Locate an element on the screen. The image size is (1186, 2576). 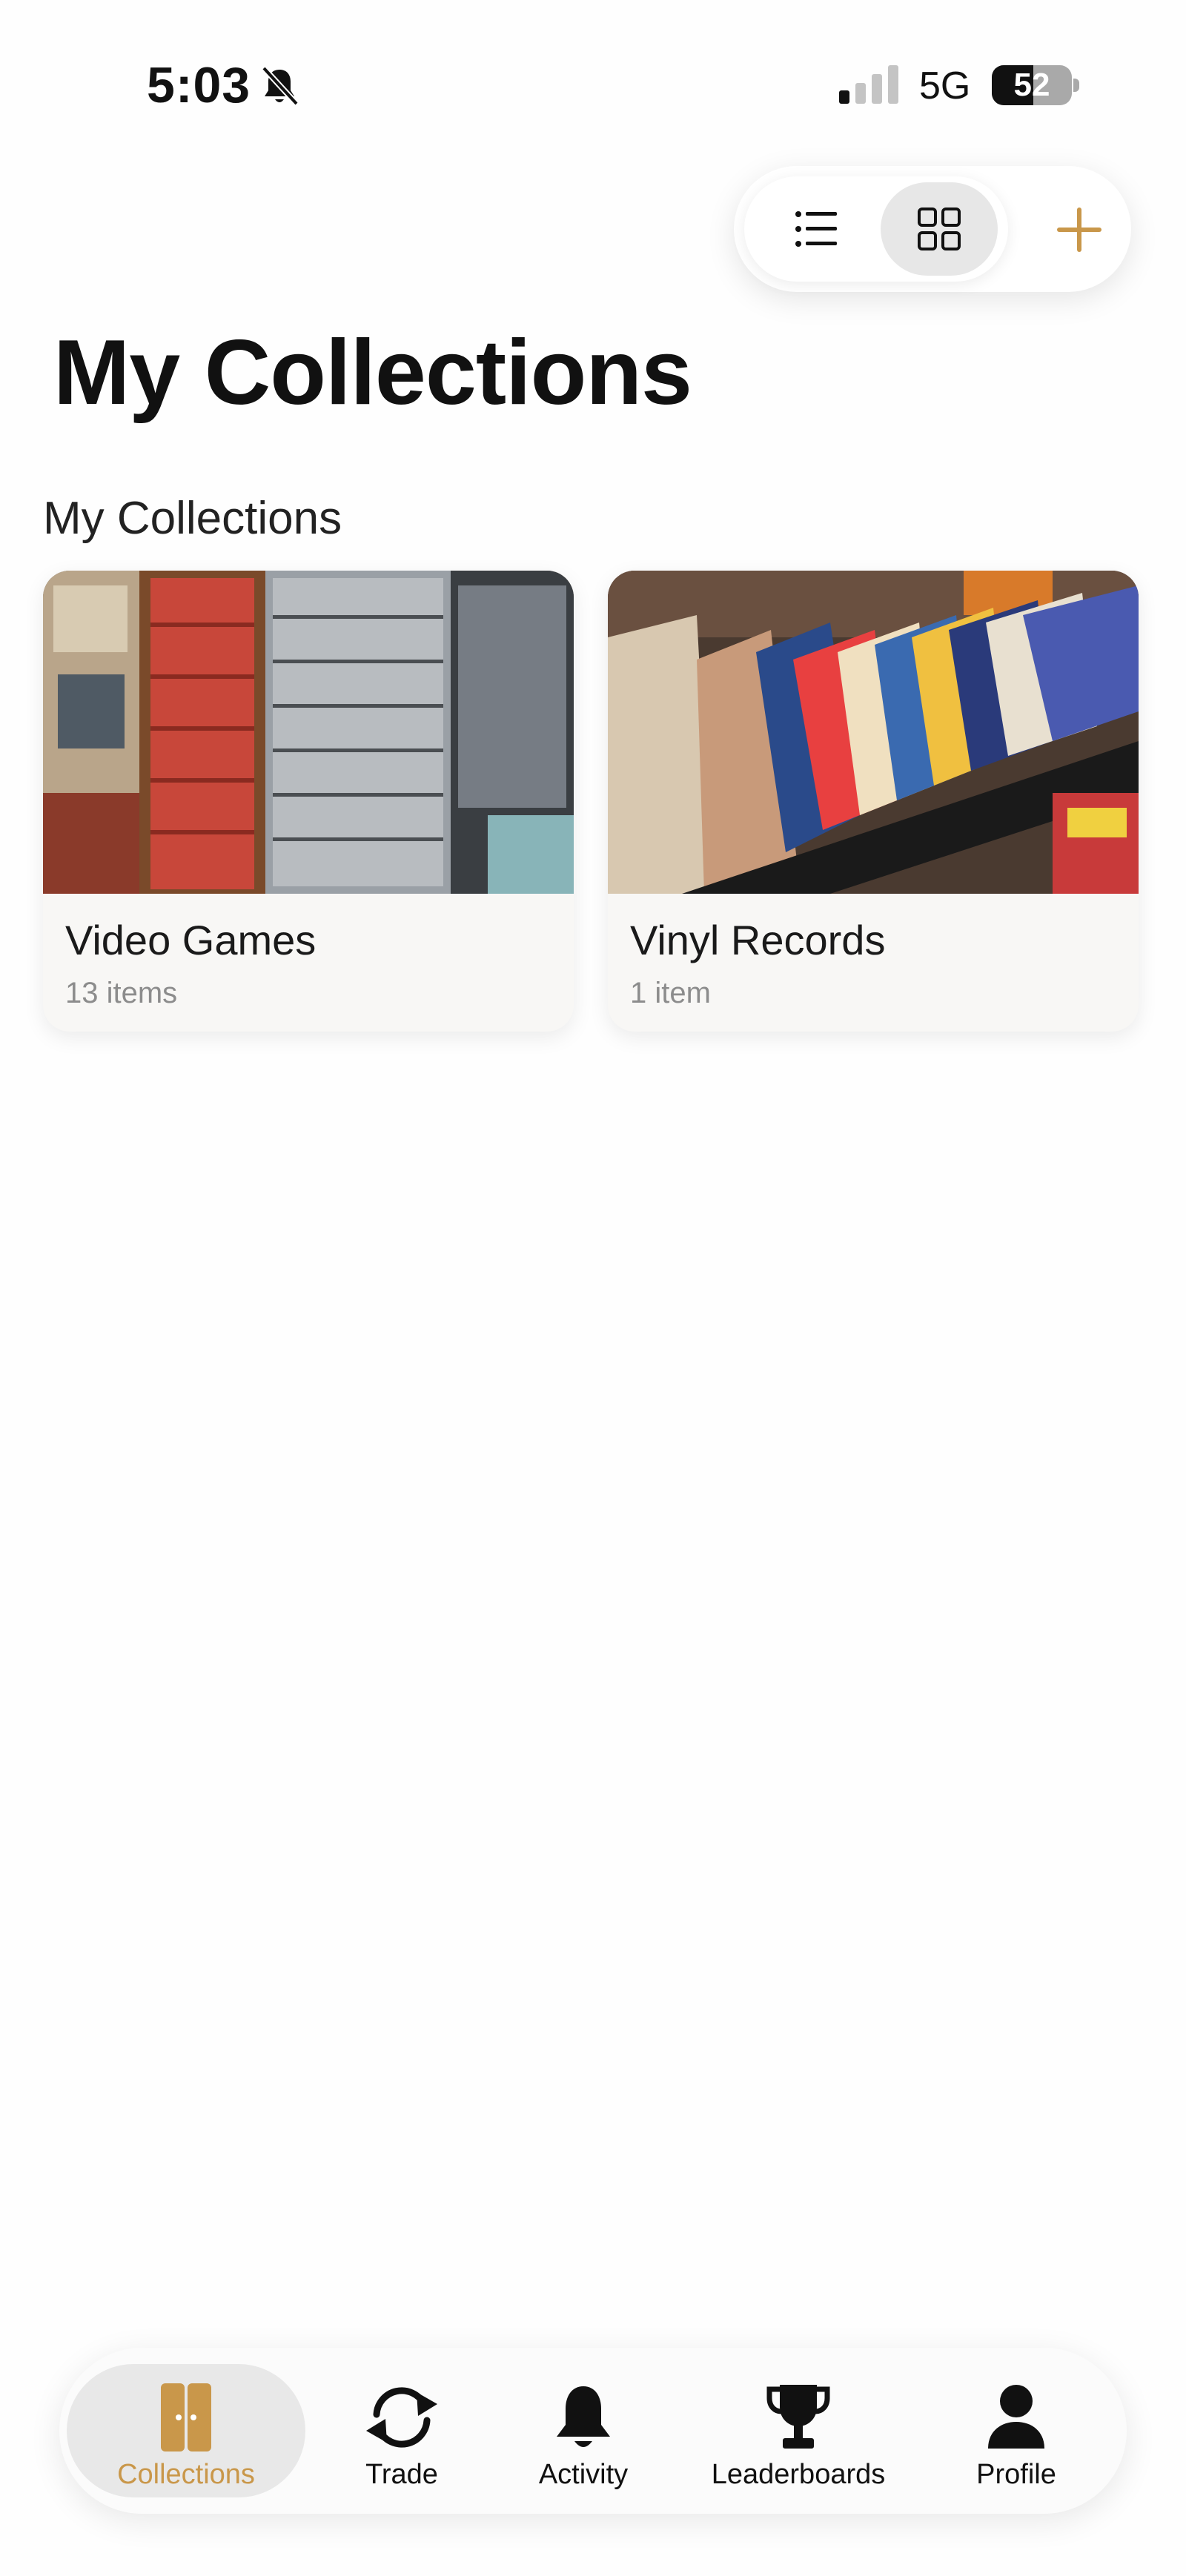
plus-icon is located at coordinates (1079, 230).